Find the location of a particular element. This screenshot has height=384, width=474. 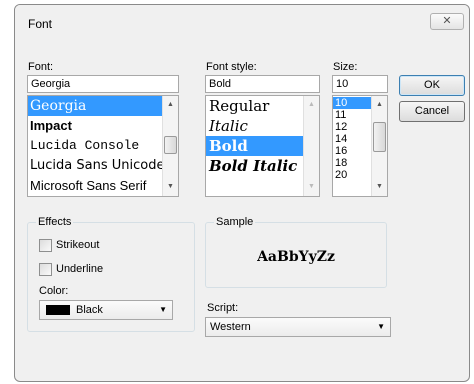

font-list-item: Microsoft Sans Serif is located at coordinates (103, 186).